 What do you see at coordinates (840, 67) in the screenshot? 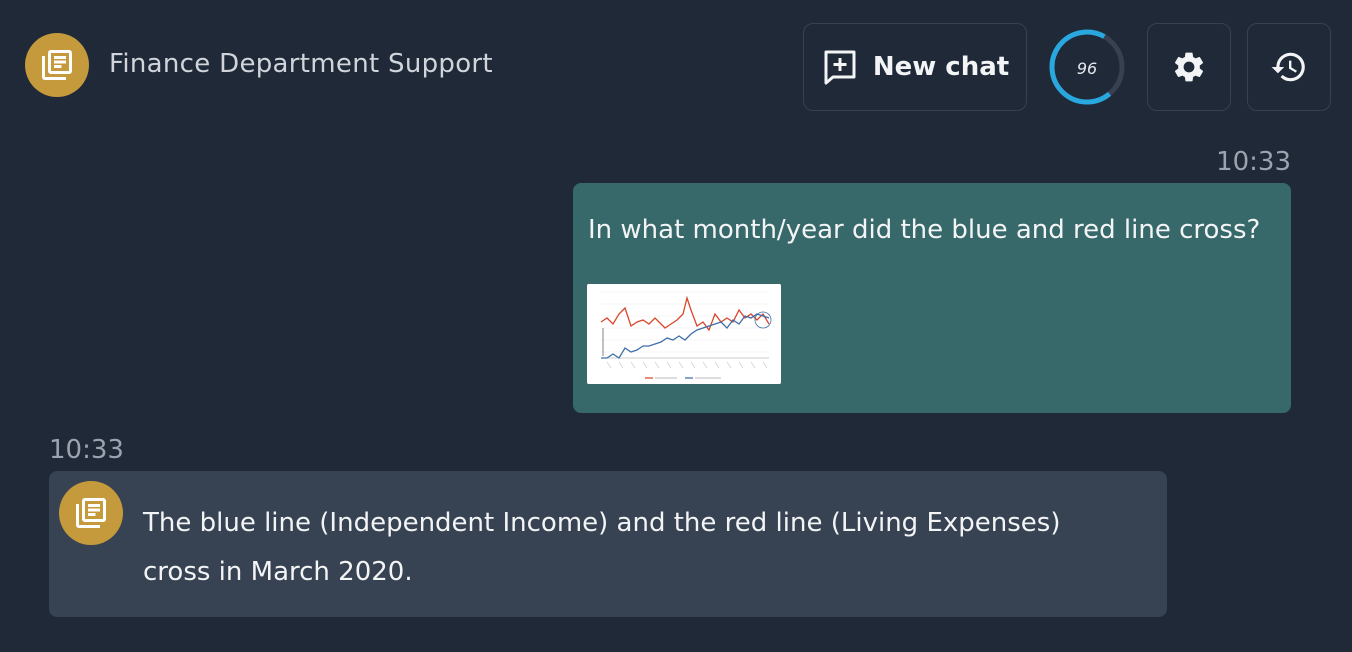
I see `add-chat-icon` at bounding box center [840, 67].